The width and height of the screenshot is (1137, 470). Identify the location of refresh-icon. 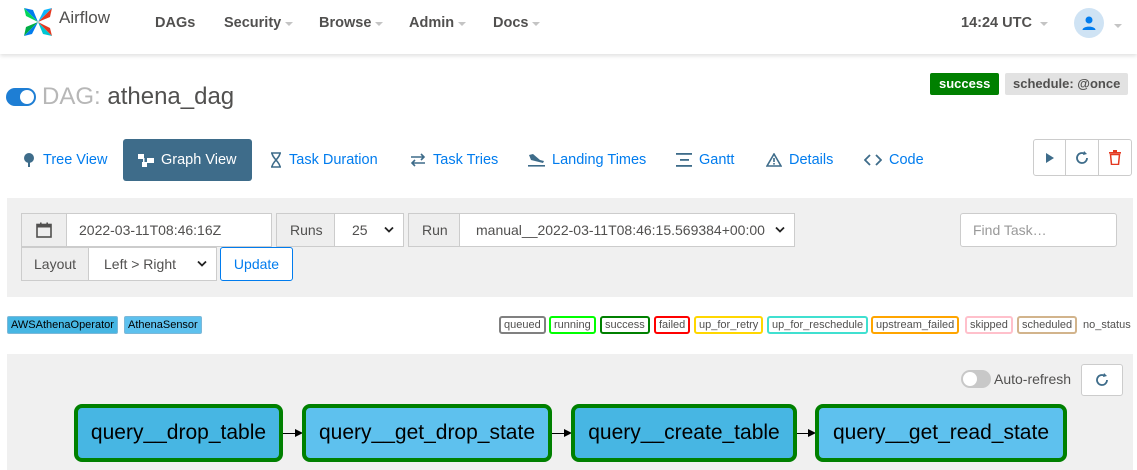
(1102, 379).